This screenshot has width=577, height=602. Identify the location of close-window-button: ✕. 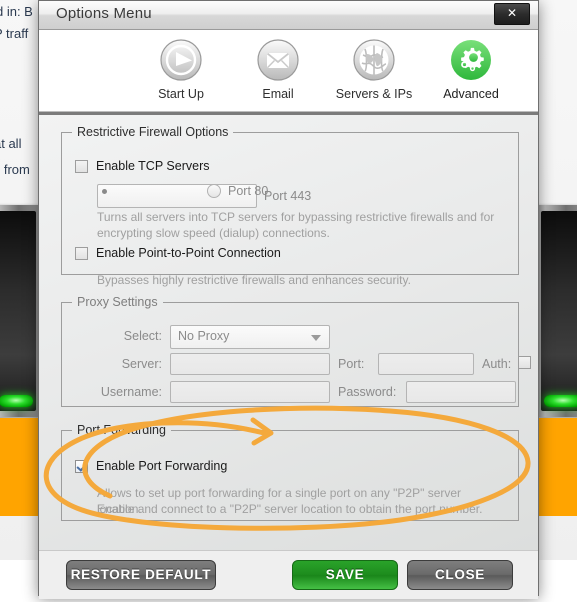
(512, 14).